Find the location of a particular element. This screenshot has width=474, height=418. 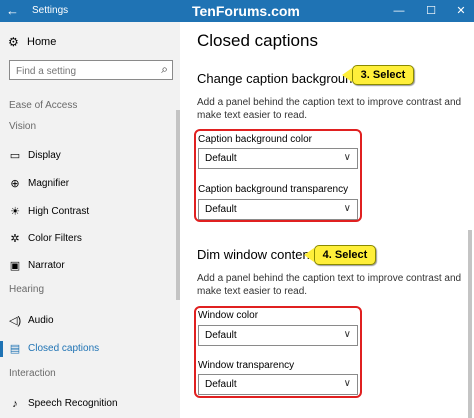

section-hearing: Hearing is located at coordinates (27, 289).